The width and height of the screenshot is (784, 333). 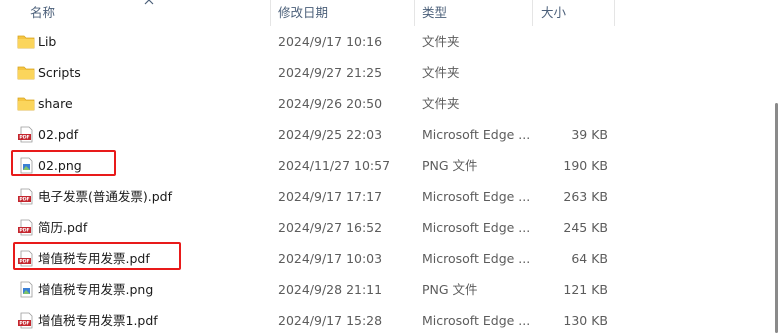 I want to click on file-name: 增值税专用发票.pdf, so click(x=94, y=258).